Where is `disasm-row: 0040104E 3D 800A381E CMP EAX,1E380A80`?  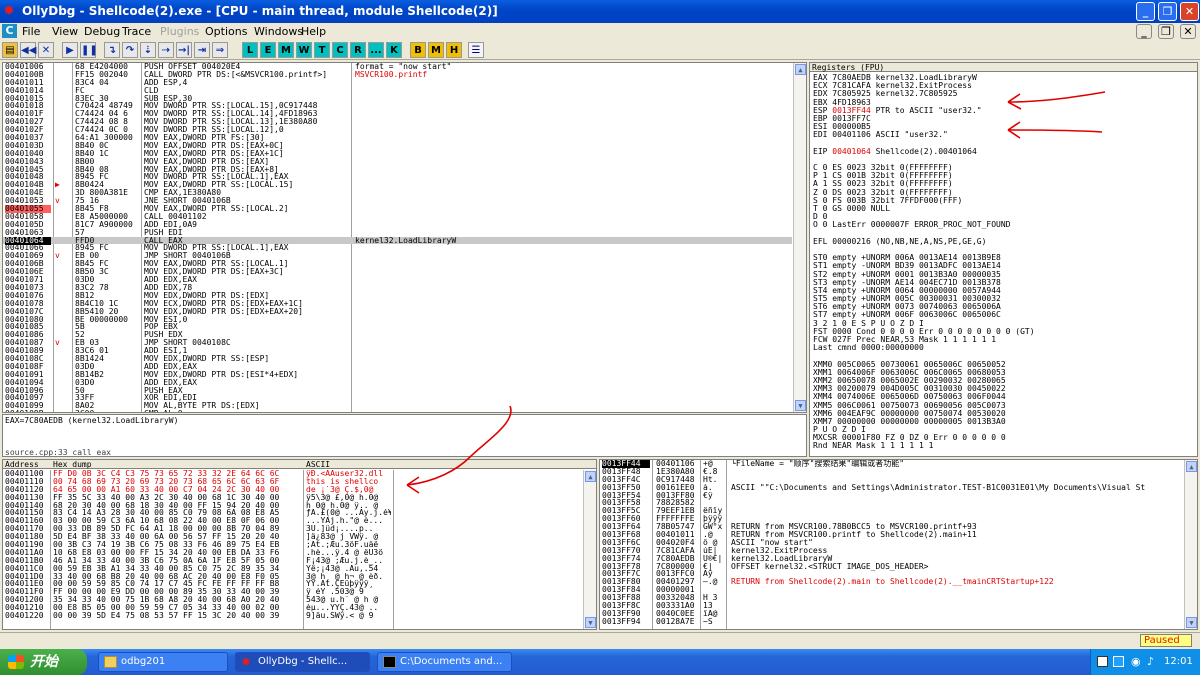 disasm-row: 0040104E 3D 800A381E CMP EAX,1E380A80 is located at coordinates (397, 193).